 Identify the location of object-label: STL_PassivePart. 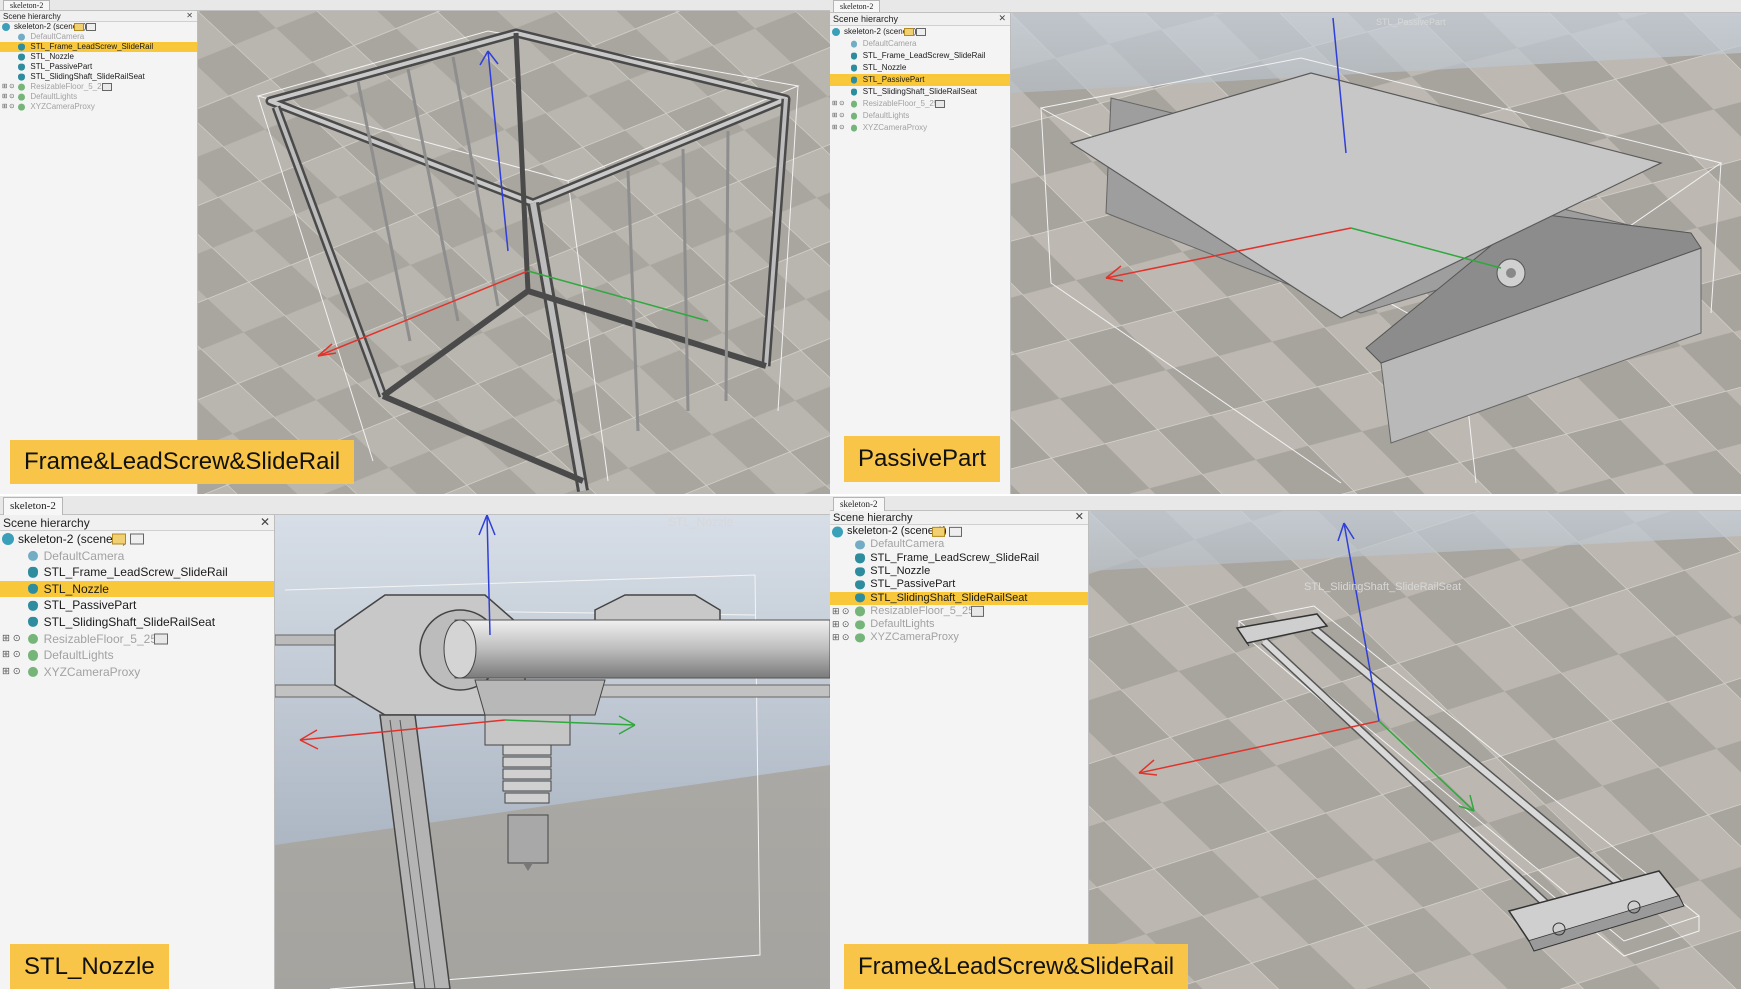
(1411, 22).